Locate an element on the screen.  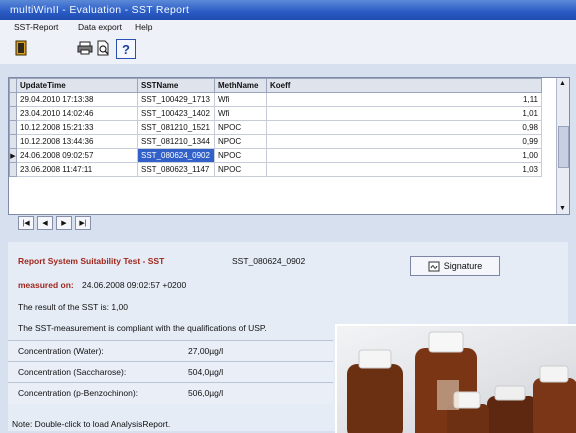
signature-label: Signature is located at coordinates (463, 266).